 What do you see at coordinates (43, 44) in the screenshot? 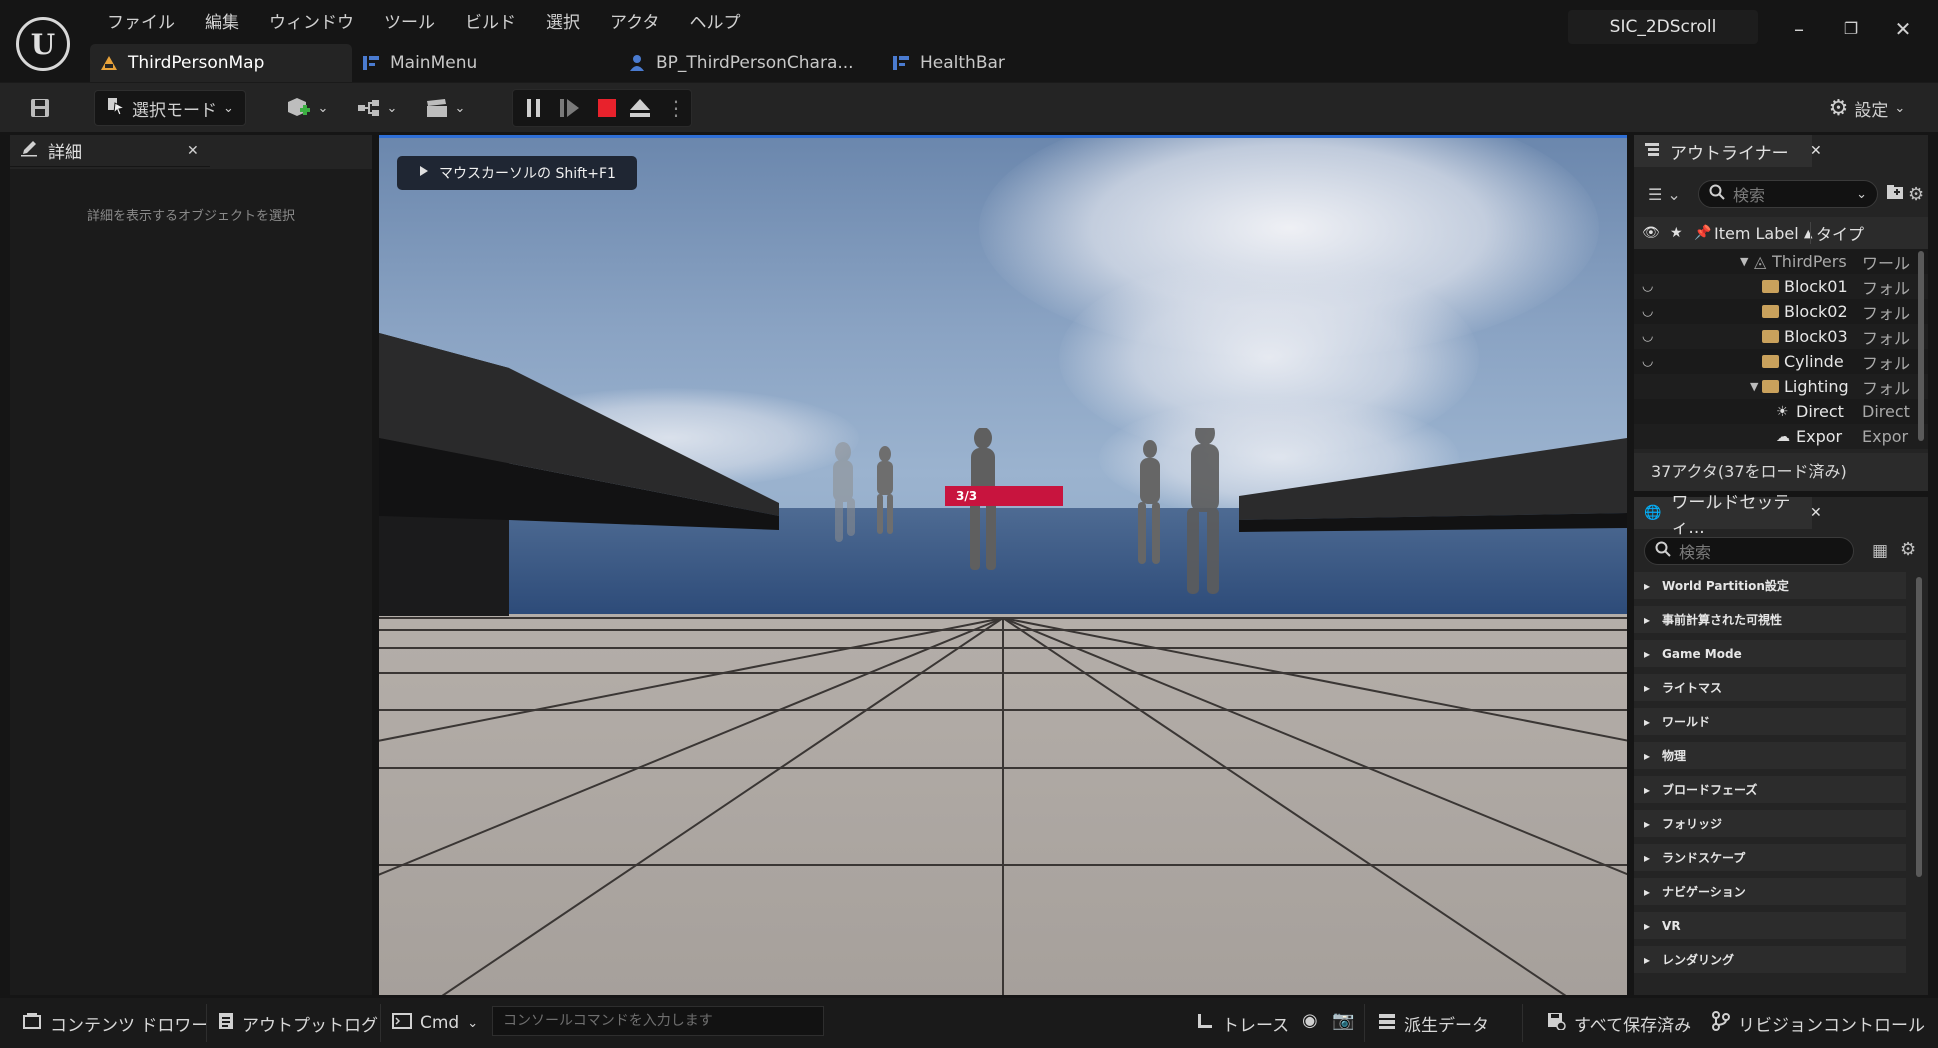
I see `unreal-logo-icon: U` at bounding box center [43, 44].